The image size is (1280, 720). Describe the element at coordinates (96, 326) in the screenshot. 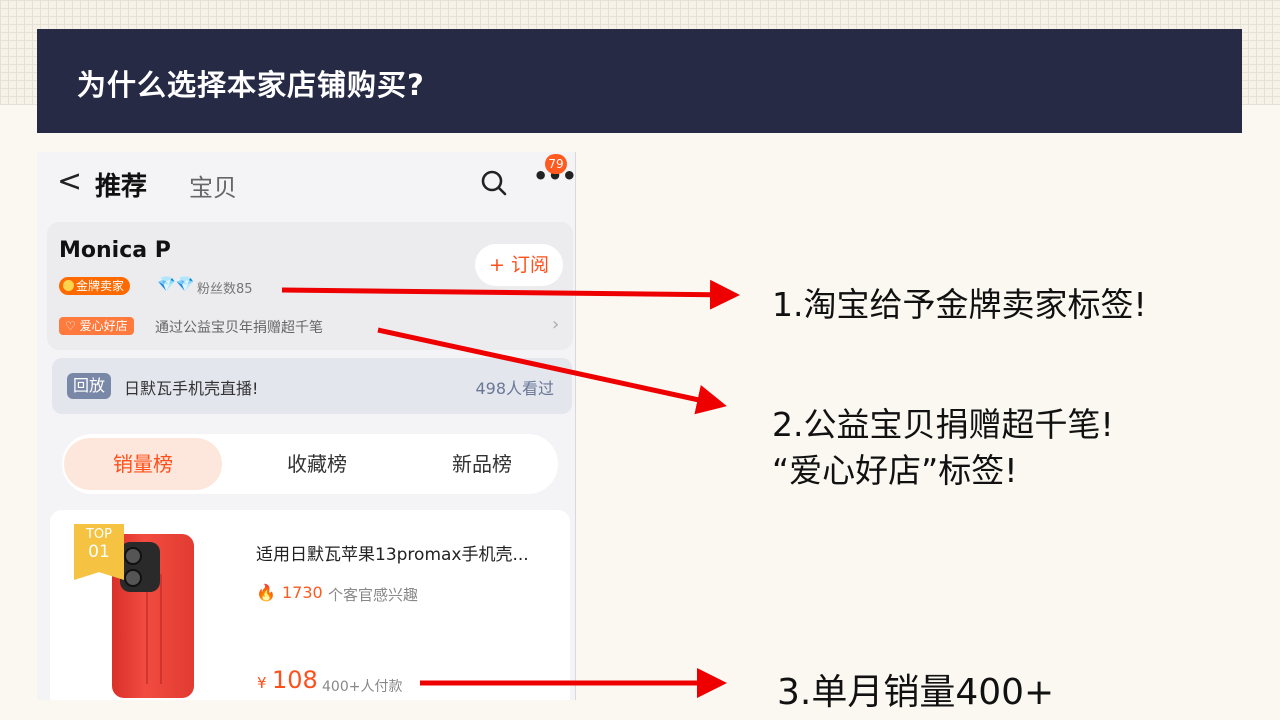

I see `caring-shop-badge: ♡ 爱心好店` at that location.